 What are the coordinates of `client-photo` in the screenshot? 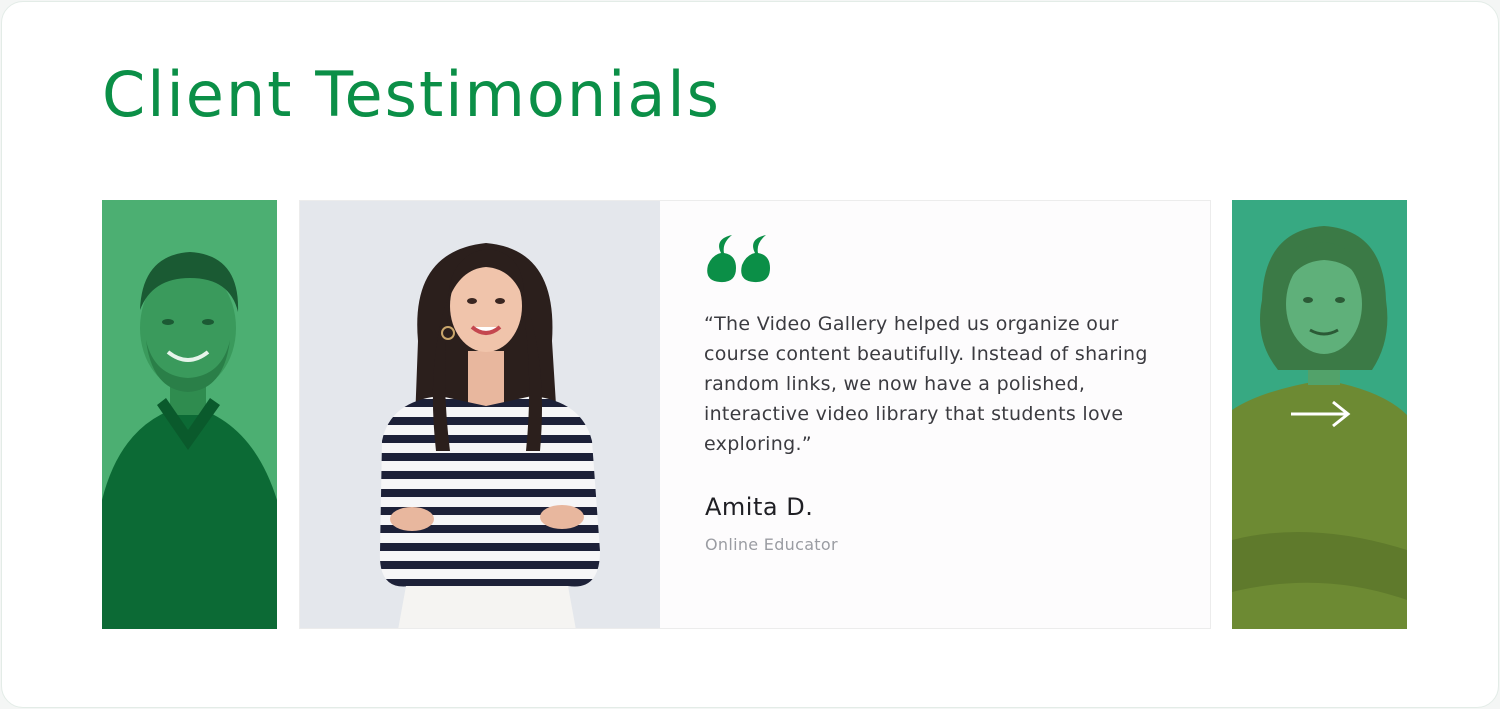 It's located at (480, 414).